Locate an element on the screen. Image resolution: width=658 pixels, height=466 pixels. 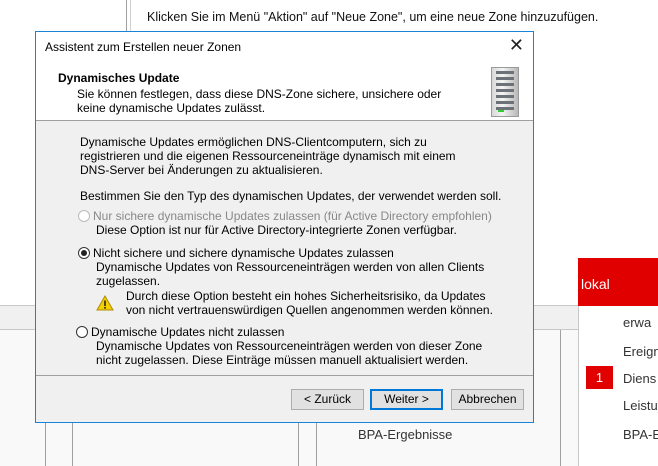
tile-item: Leistu is located at coordinates (640, 405).